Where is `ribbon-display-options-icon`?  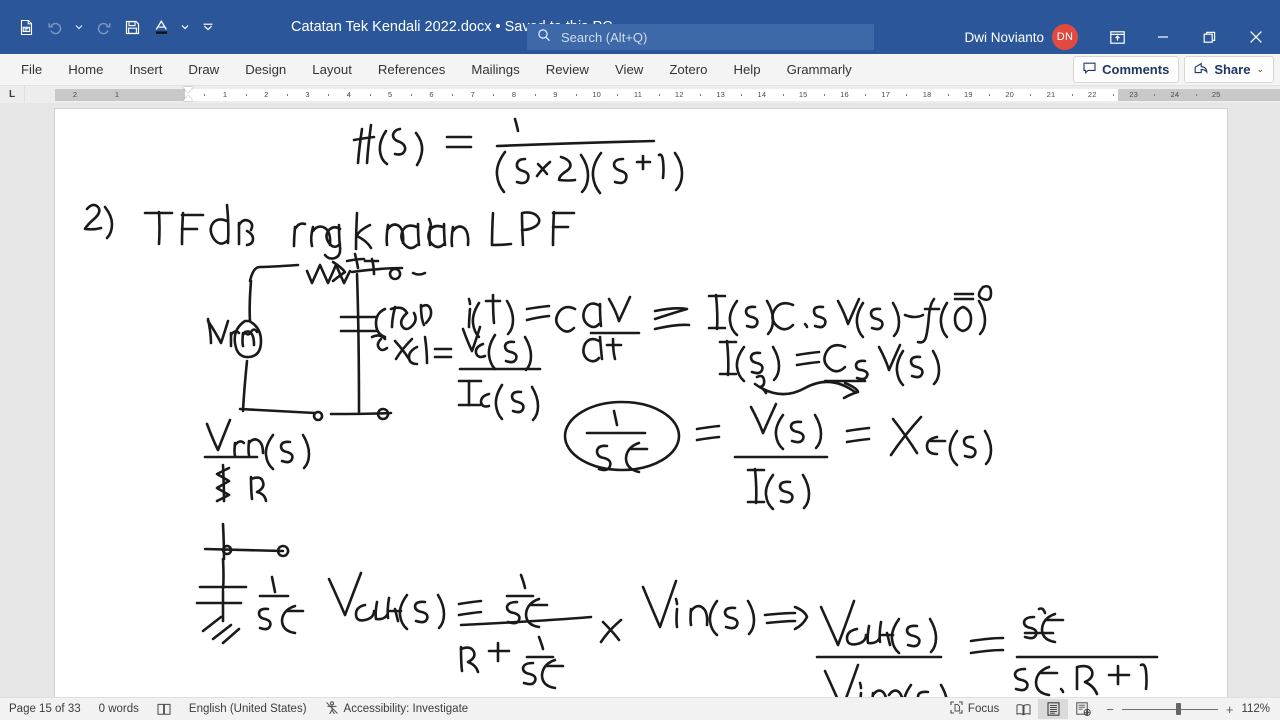 ribbon-display-options-icon is located at coordinates (1117, 37).